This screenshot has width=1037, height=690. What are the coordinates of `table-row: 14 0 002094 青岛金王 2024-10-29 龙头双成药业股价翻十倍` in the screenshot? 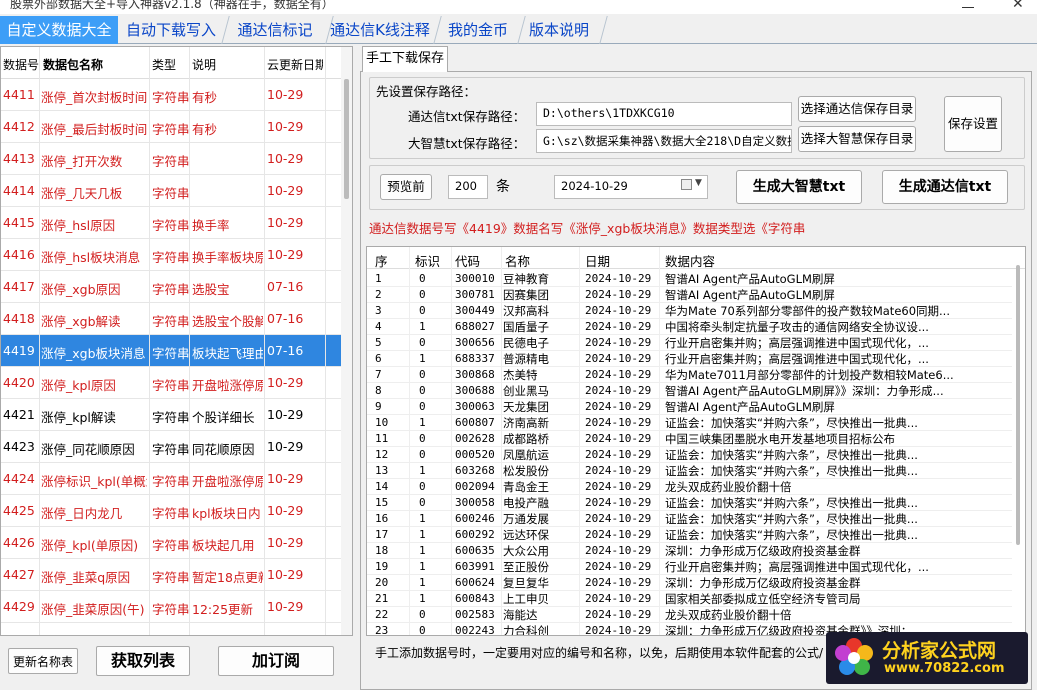 It's located at (689, 487).